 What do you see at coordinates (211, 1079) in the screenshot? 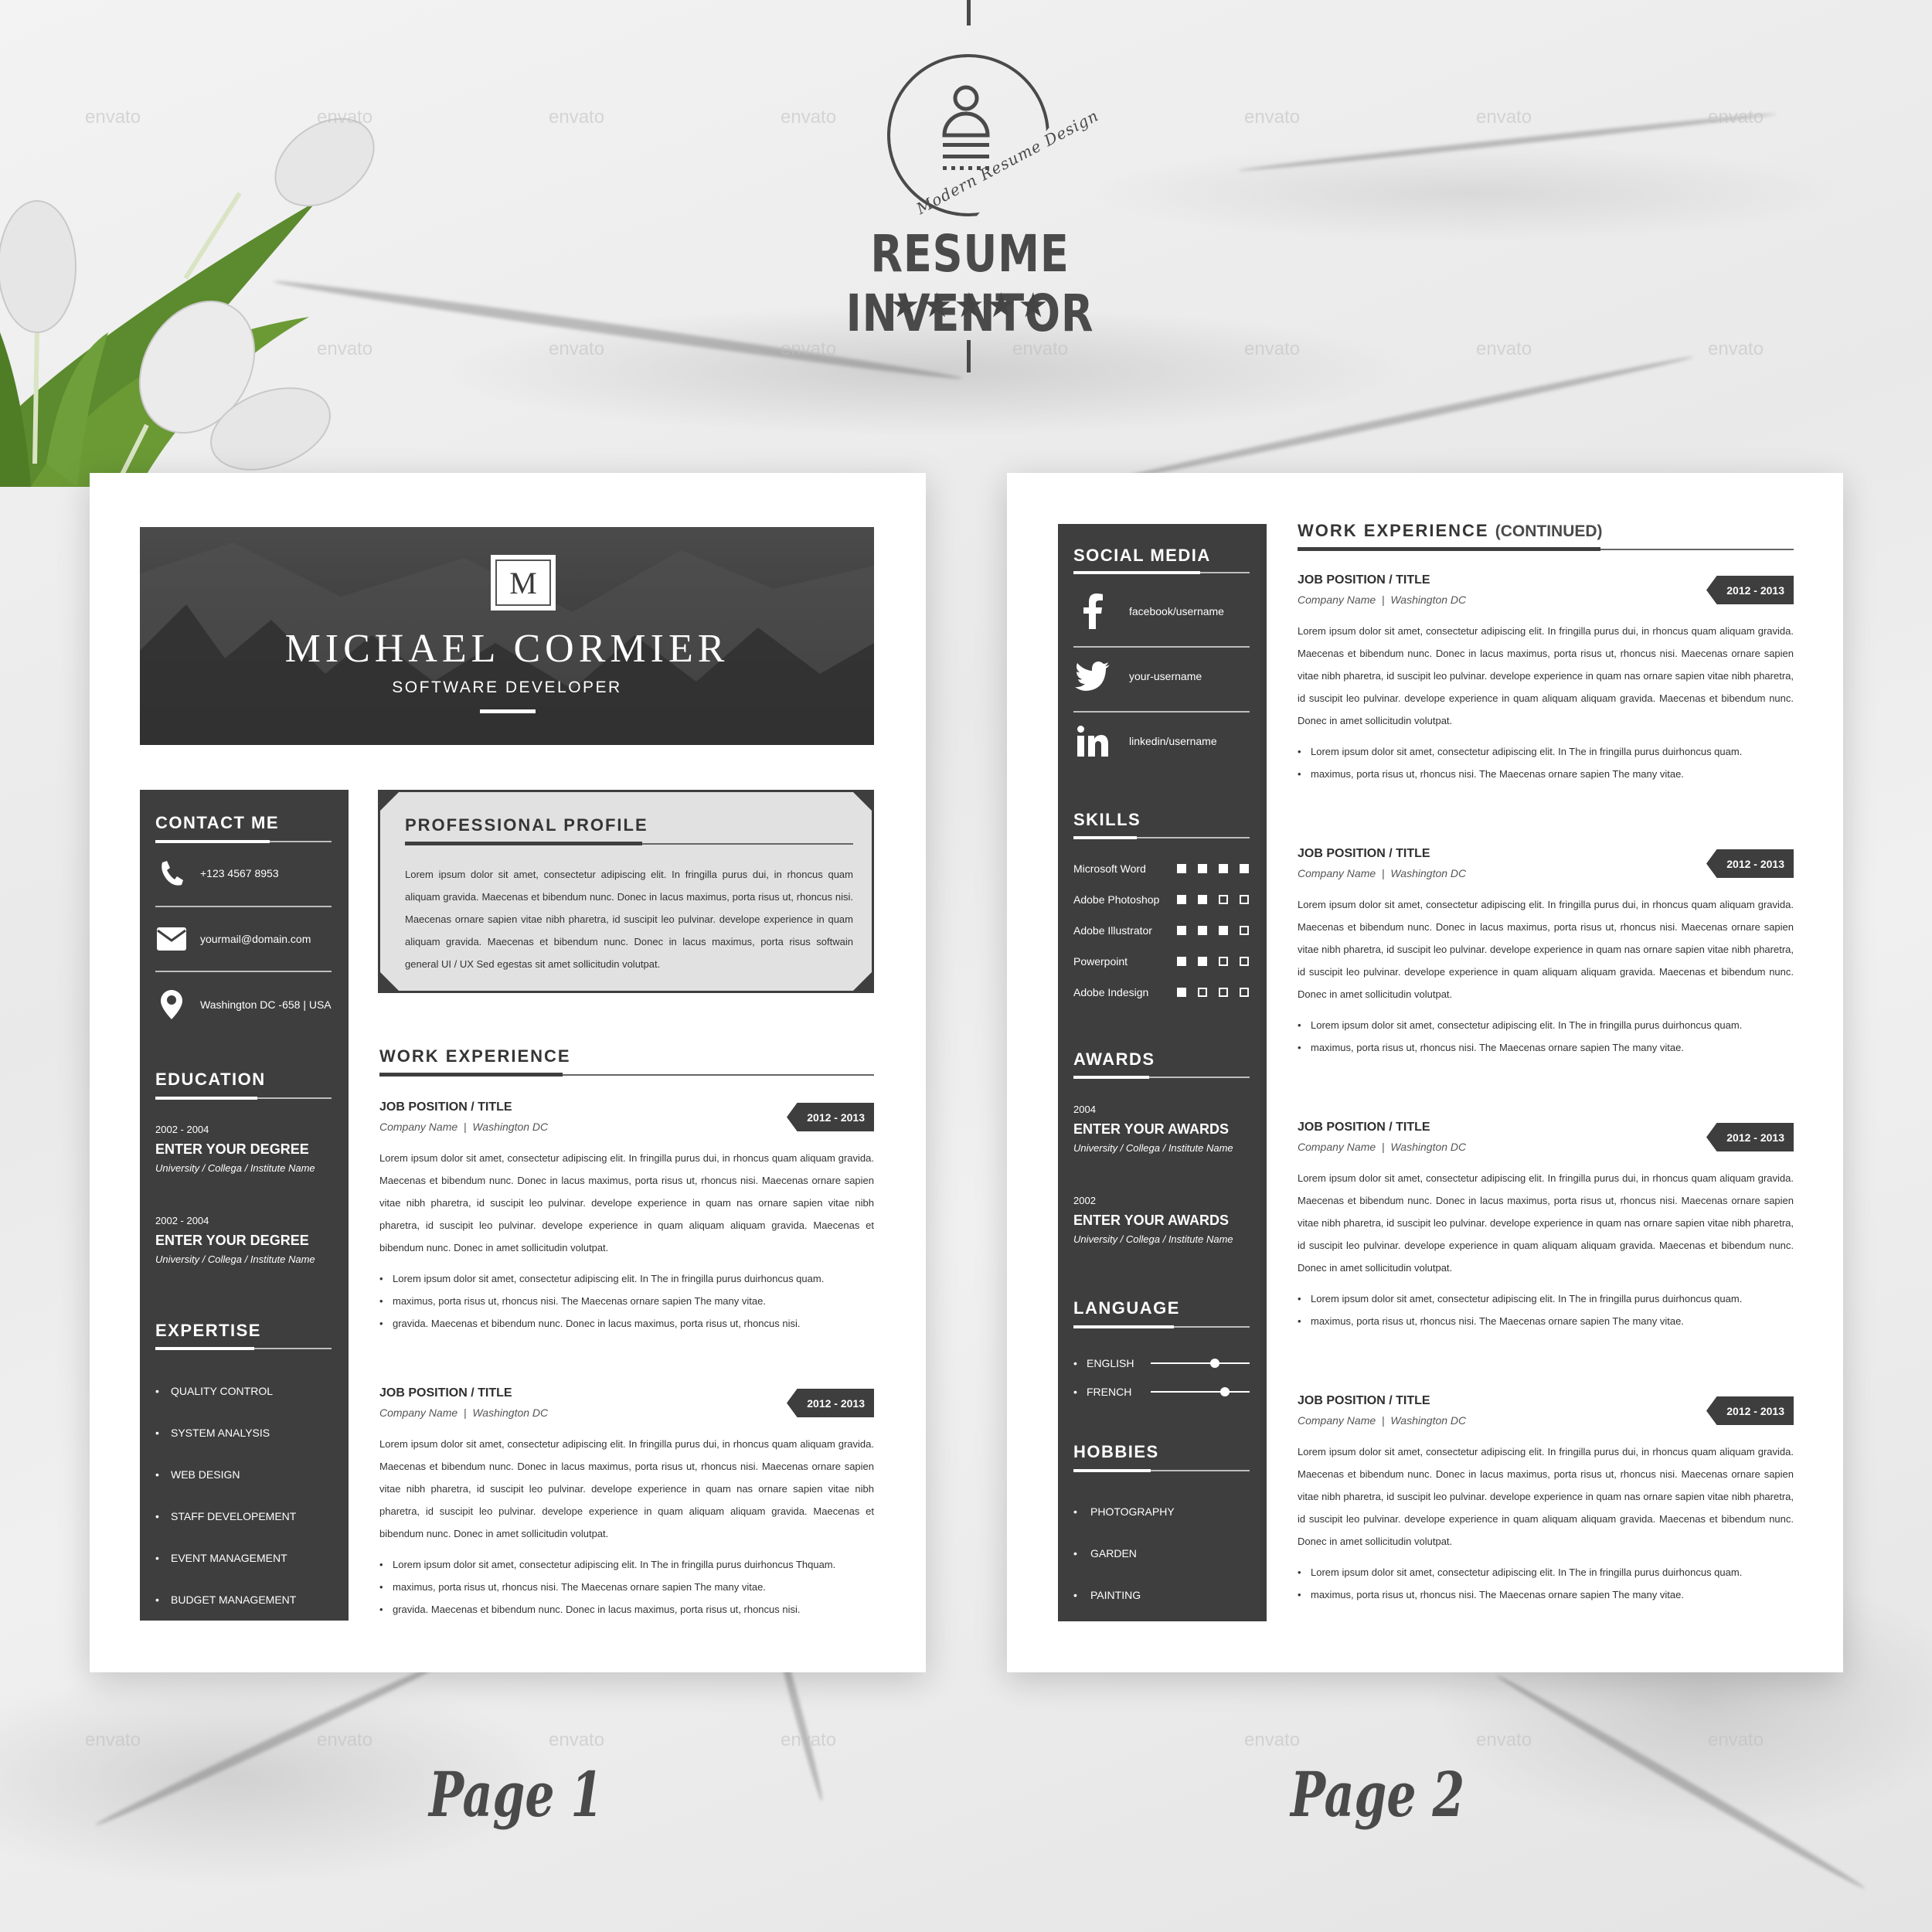
I see `education-heading: EDUCATION` at bounding box center [211, 1079].